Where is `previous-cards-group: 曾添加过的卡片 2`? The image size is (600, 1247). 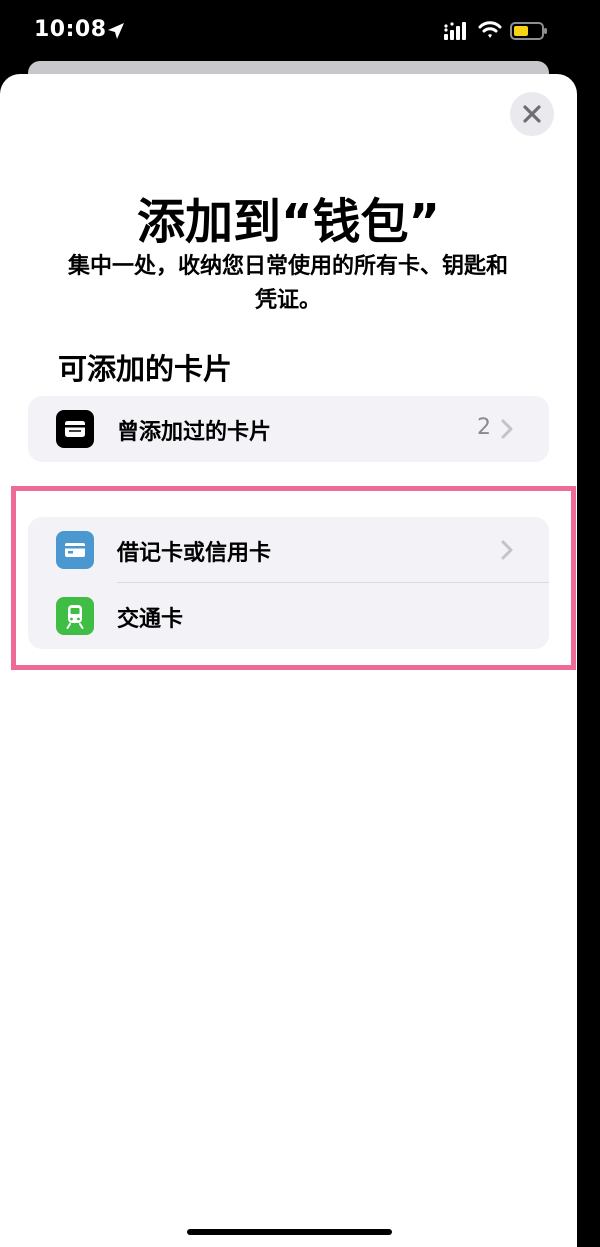 previous-cards-group: 曾添加过的卡片 2 is located at coordinates (288, 429).